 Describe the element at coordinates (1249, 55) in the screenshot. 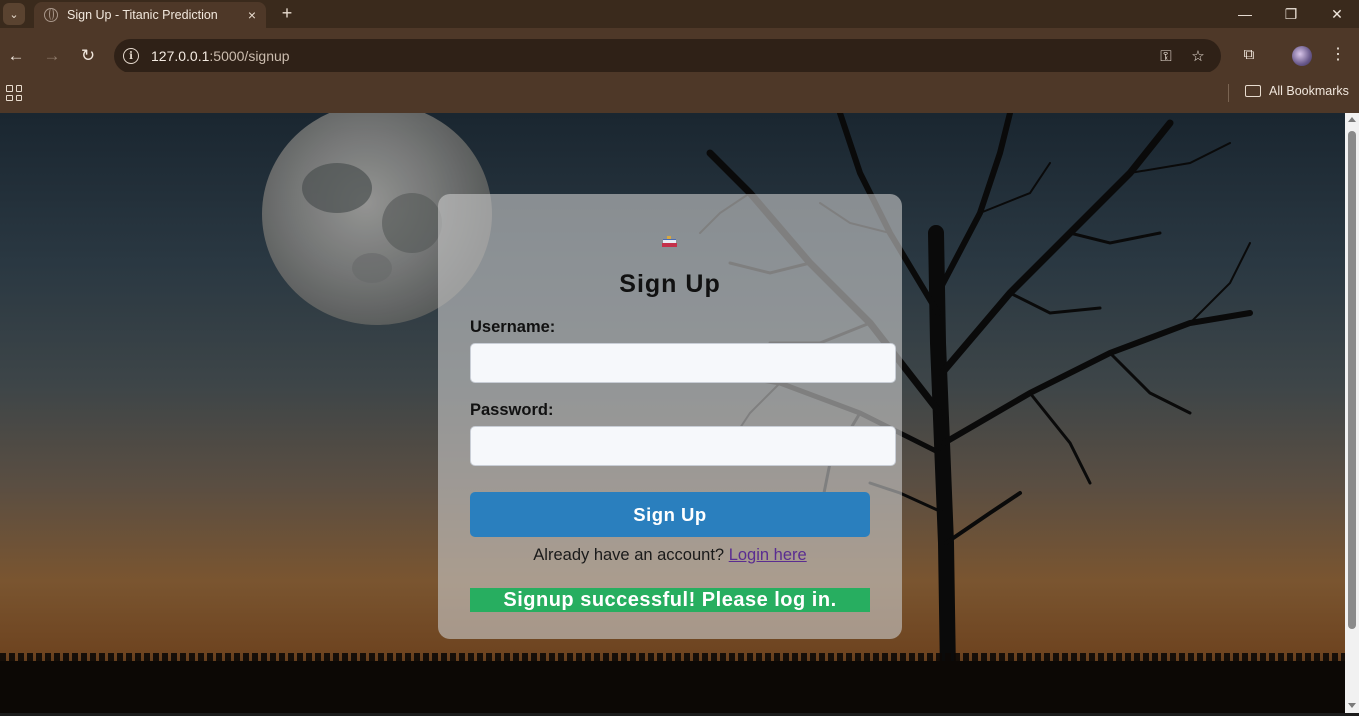

I see `extensions-icon: ⧉` at that location.